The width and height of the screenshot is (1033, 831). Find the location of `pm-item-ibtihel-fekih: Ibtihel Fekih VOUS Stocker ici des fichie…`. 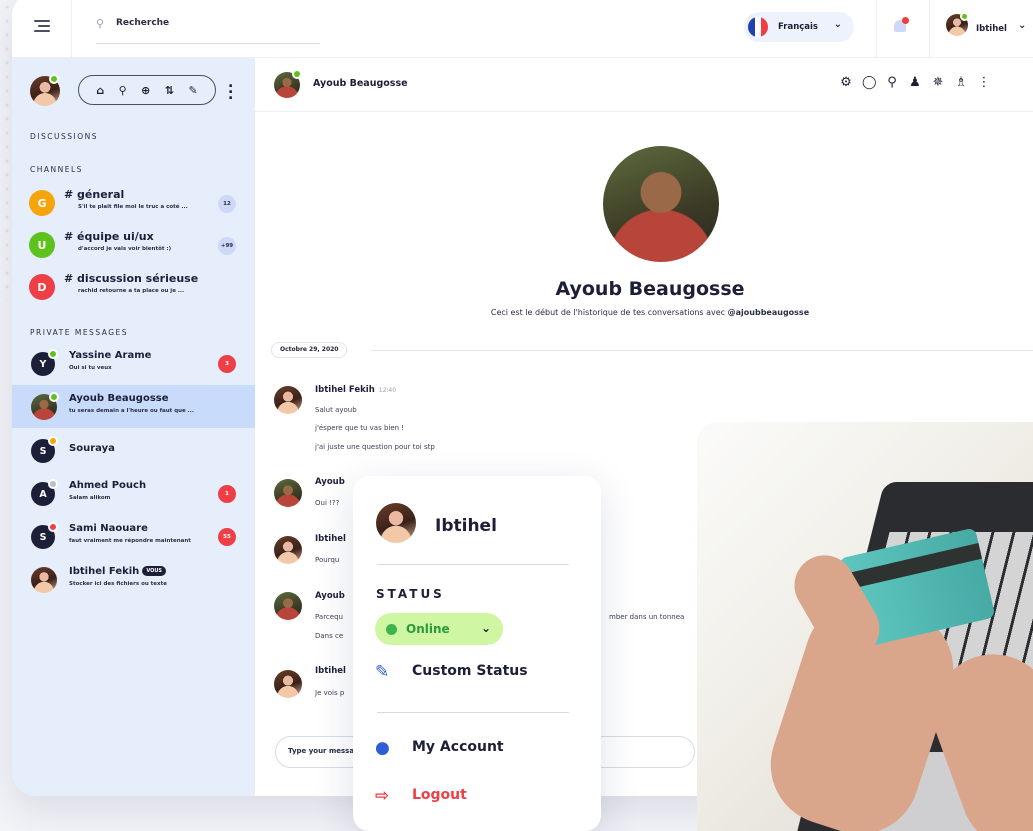

pm-item-ibtihel-fekih: Ibtihel Fekih VOUS Stocker ici des fichie… is located at coordinates (133, 579).